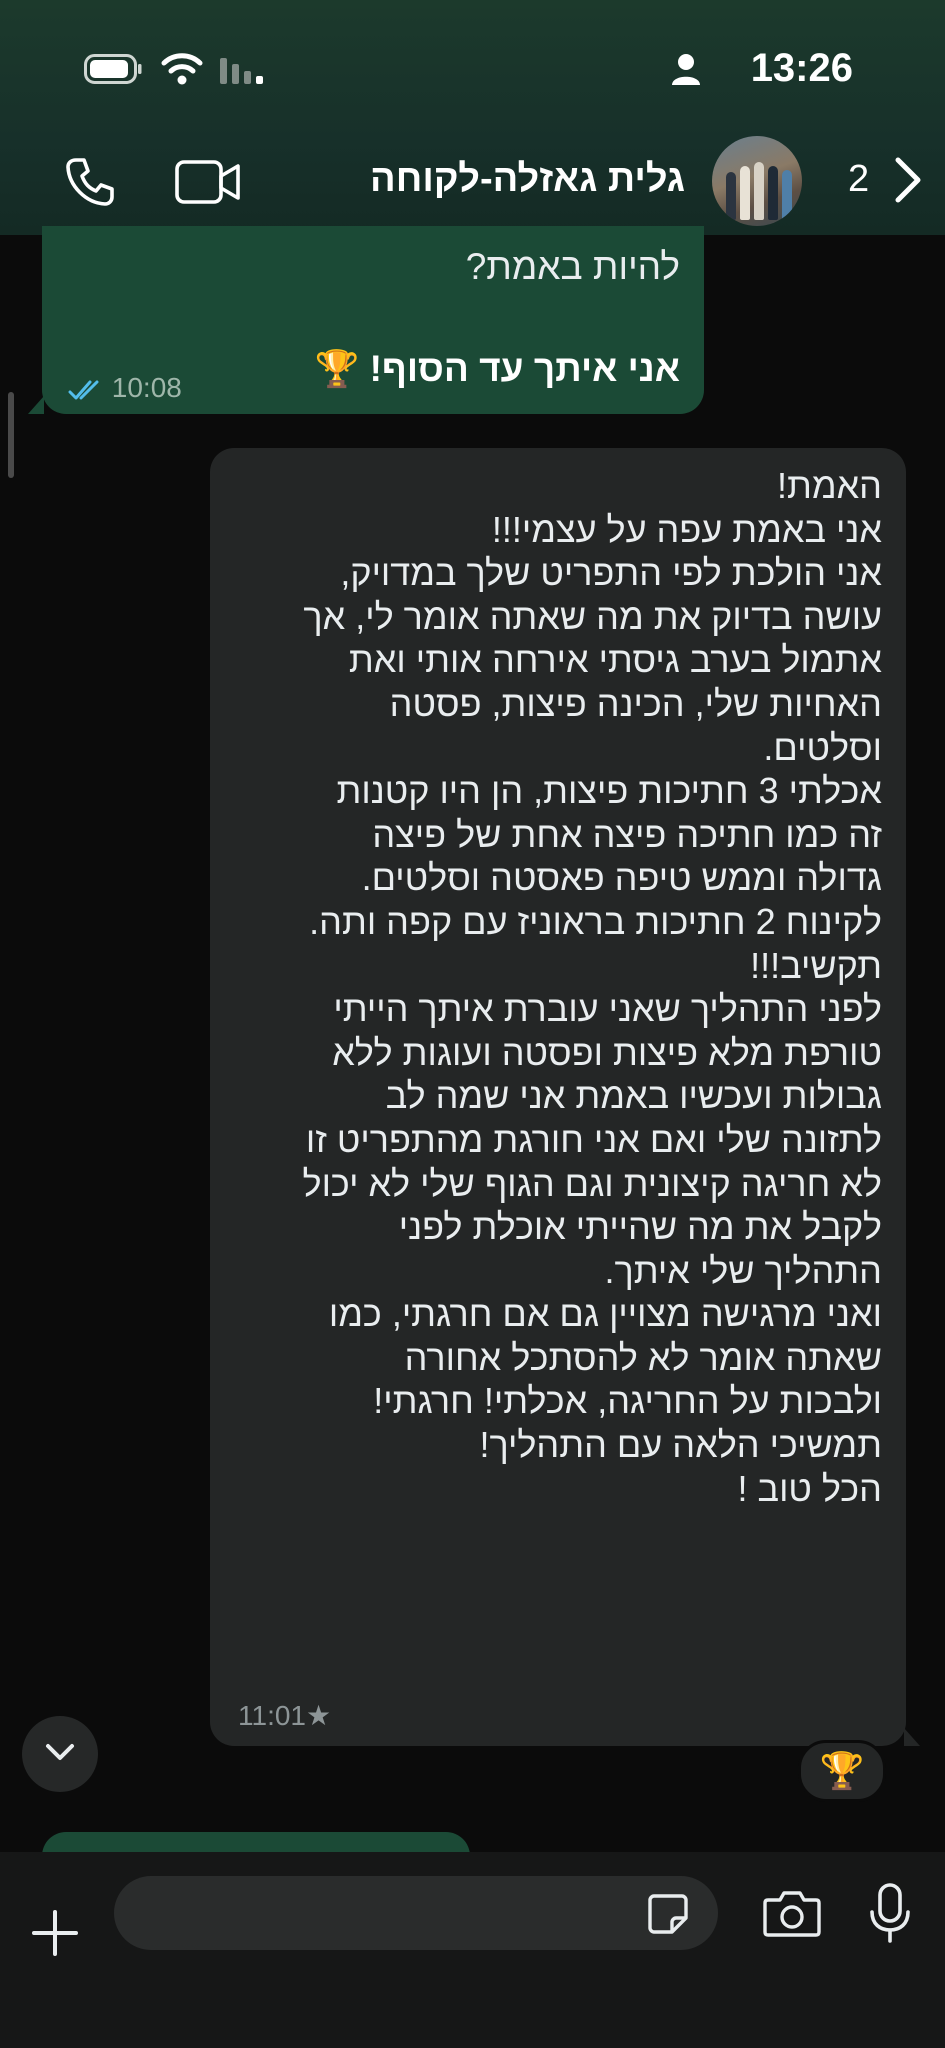  What do you see at coordinates (829, 485) in the screenshot?
I see `message-text-line: האמת!` at bounding box center [829, 485].